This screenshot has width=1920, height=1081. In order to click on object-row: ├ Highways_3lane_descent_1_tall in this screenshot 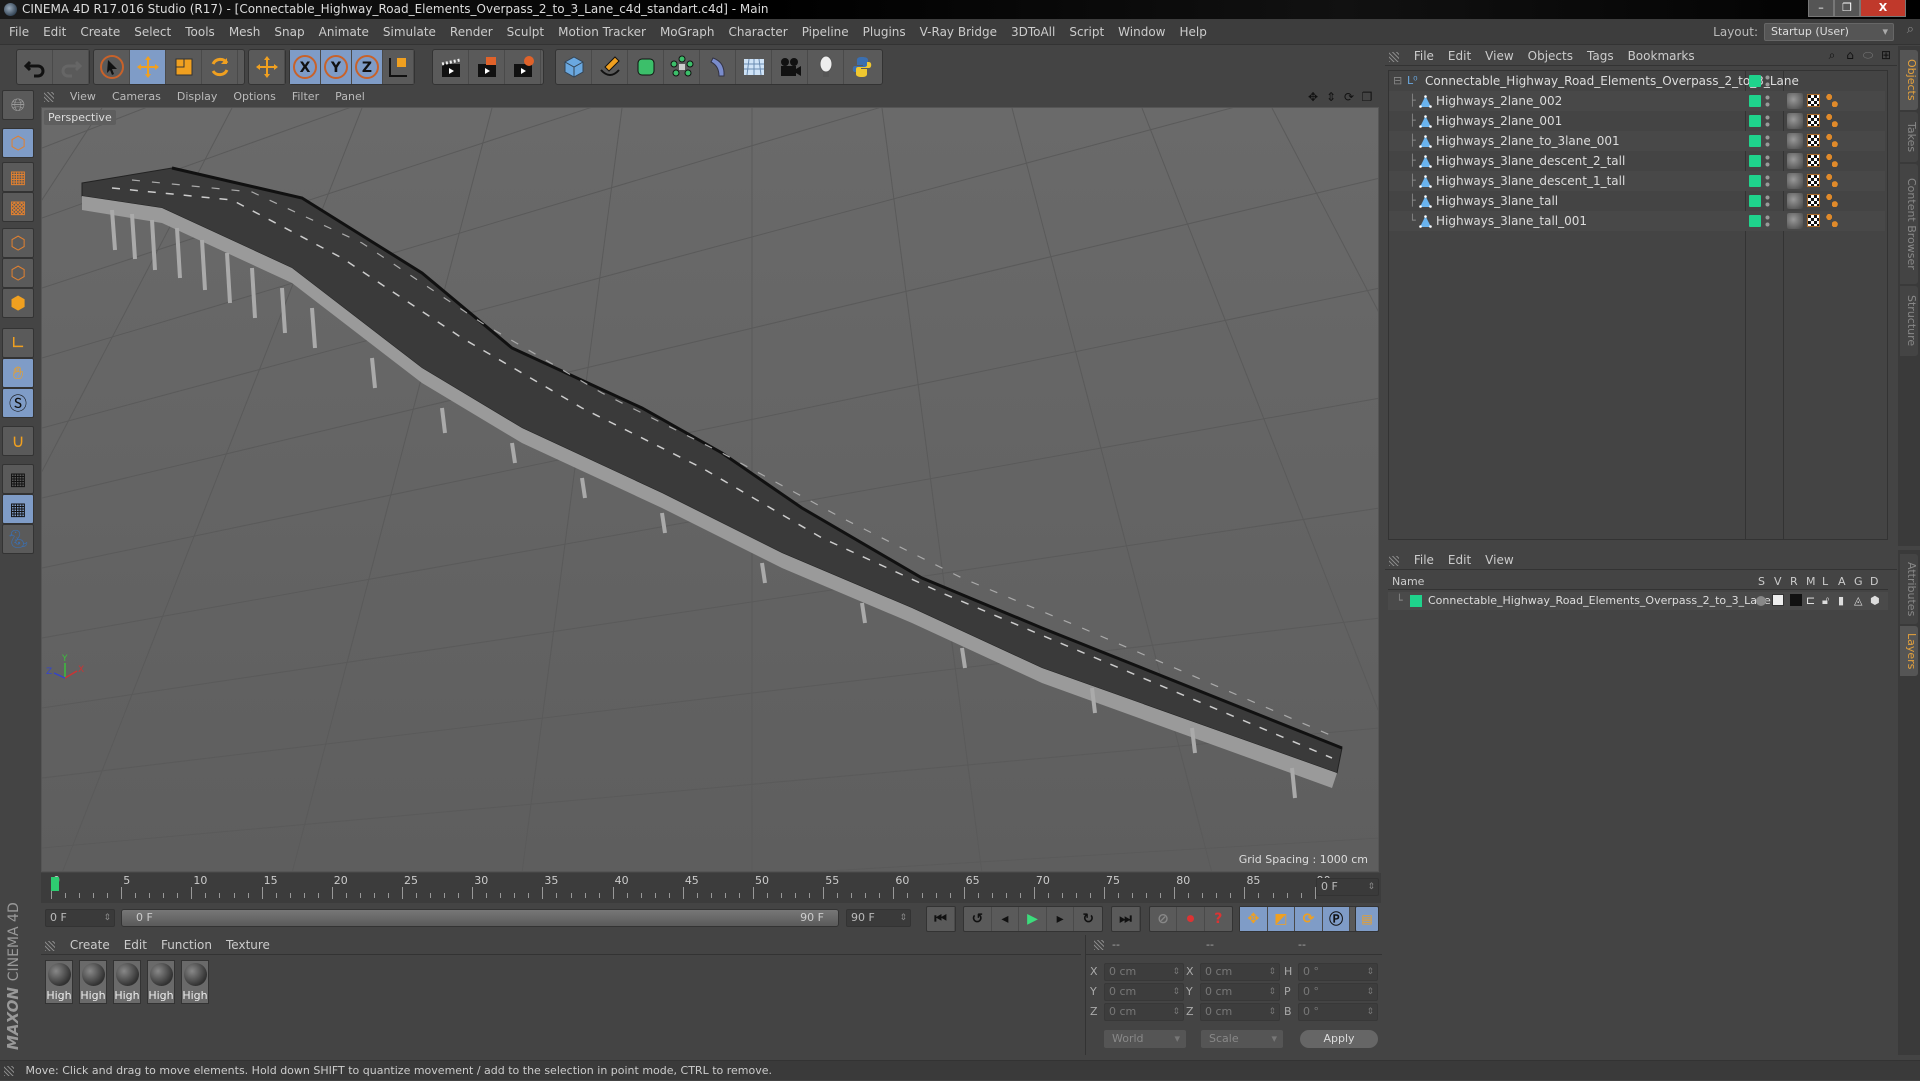, I will do `click(1637, 181)`.